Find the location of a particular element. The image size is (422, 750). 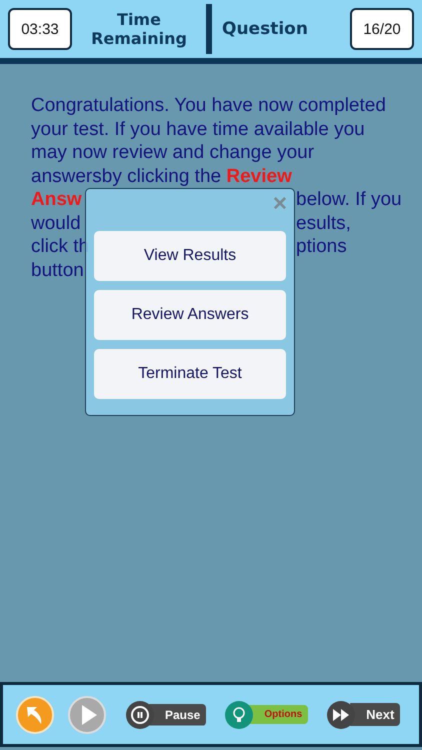

message-text: below. If you is located at coordinates (349, 200).